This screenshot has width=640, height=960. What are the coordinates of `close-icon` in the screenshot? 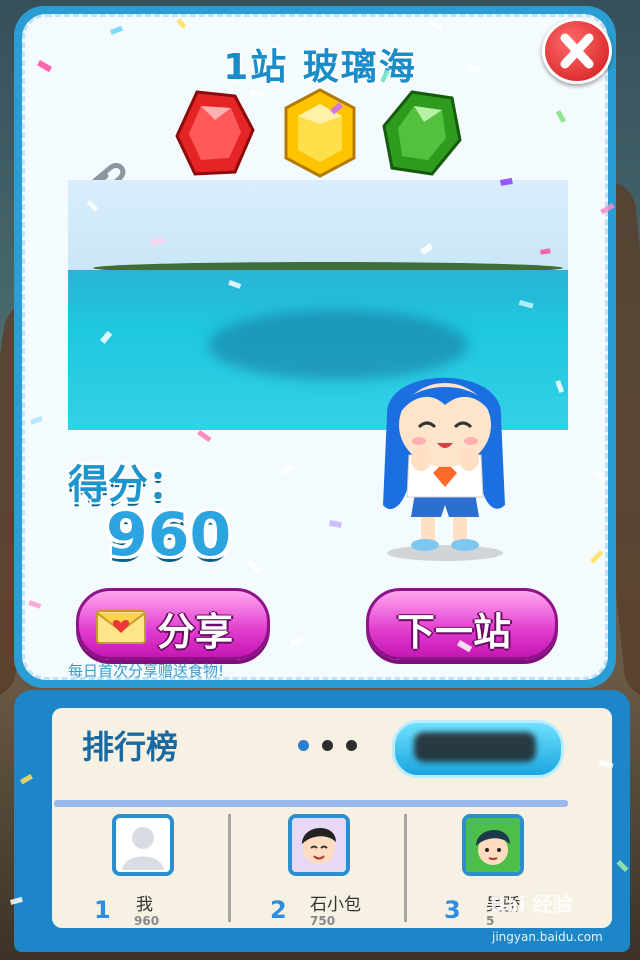 It's located at (577, 51).